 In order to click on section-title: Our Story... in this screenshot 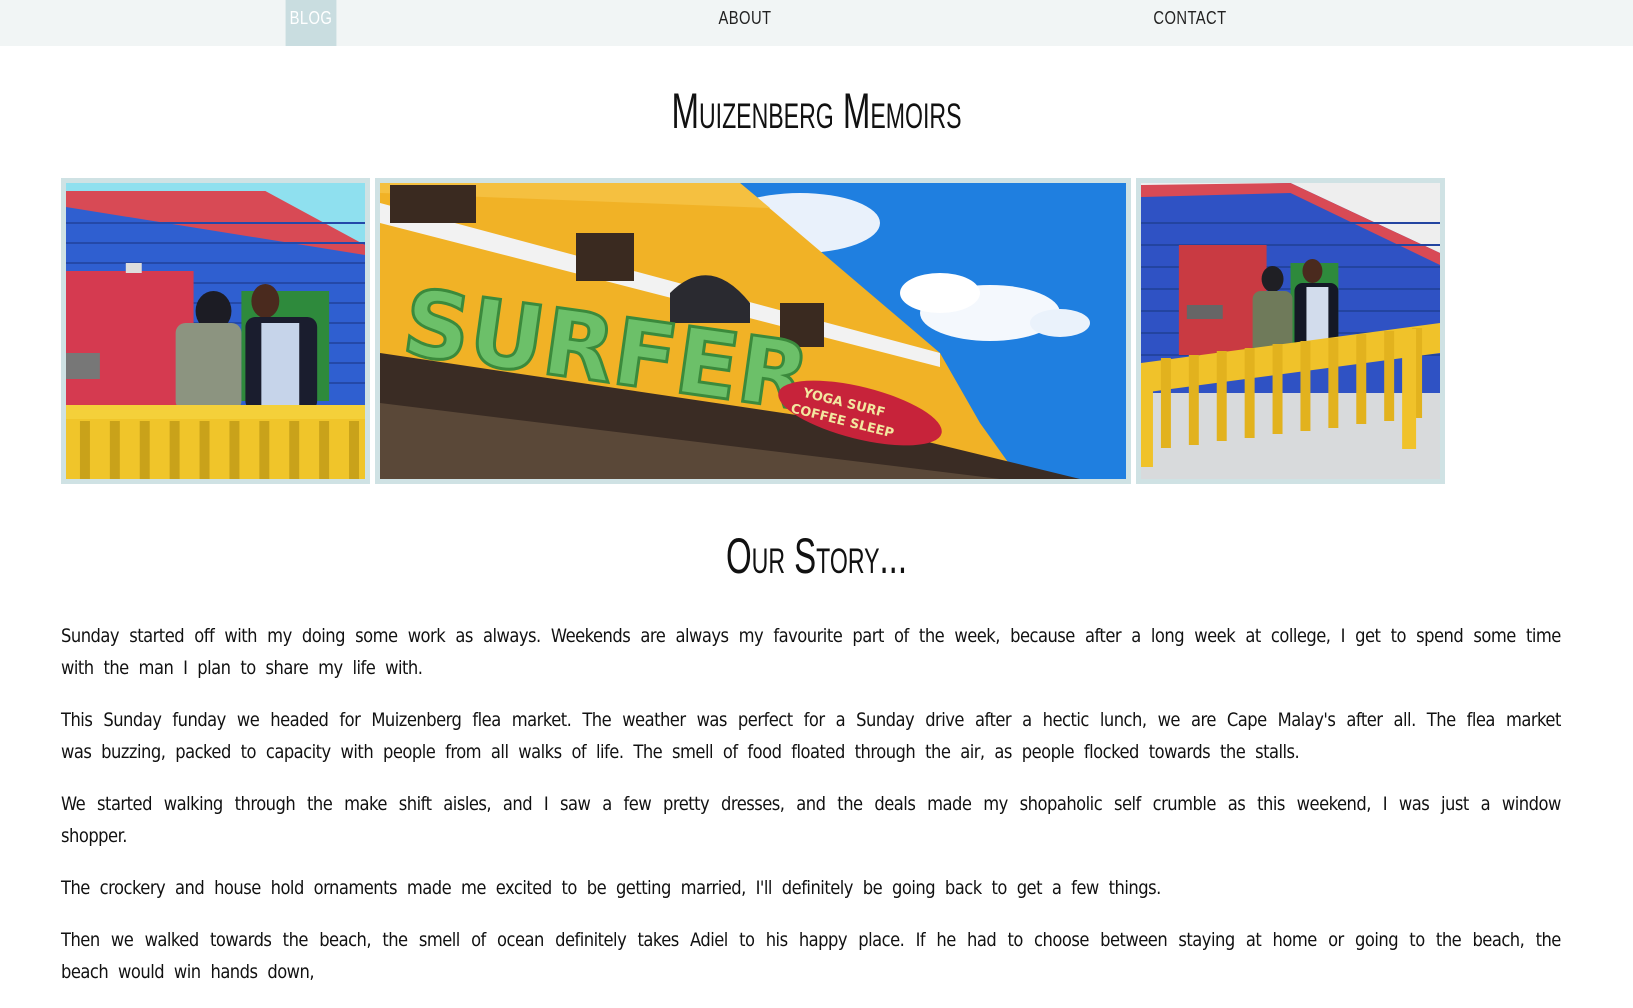, I will do `click(816, 556)`.